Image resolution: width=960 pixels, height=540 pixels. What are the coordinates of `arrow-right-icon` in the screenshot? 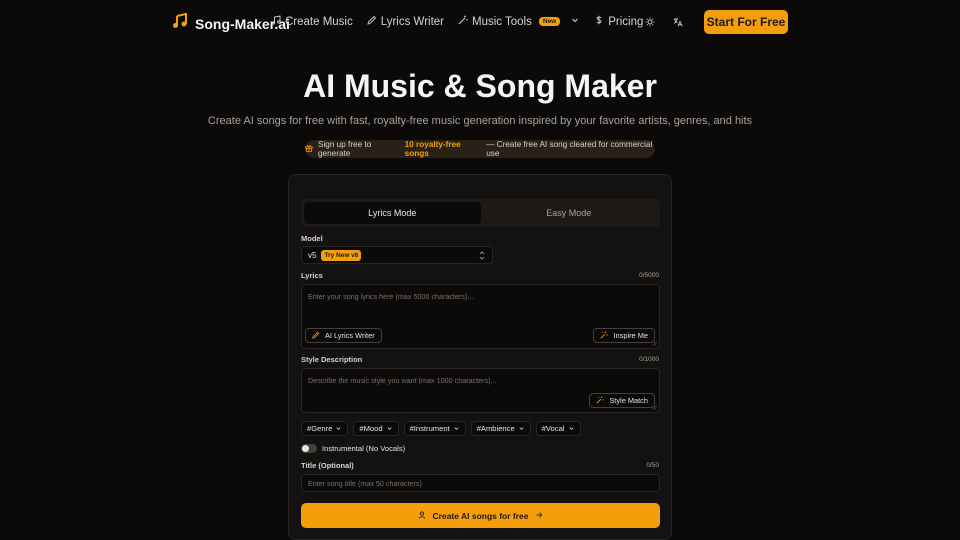 It's located at (539, 516).